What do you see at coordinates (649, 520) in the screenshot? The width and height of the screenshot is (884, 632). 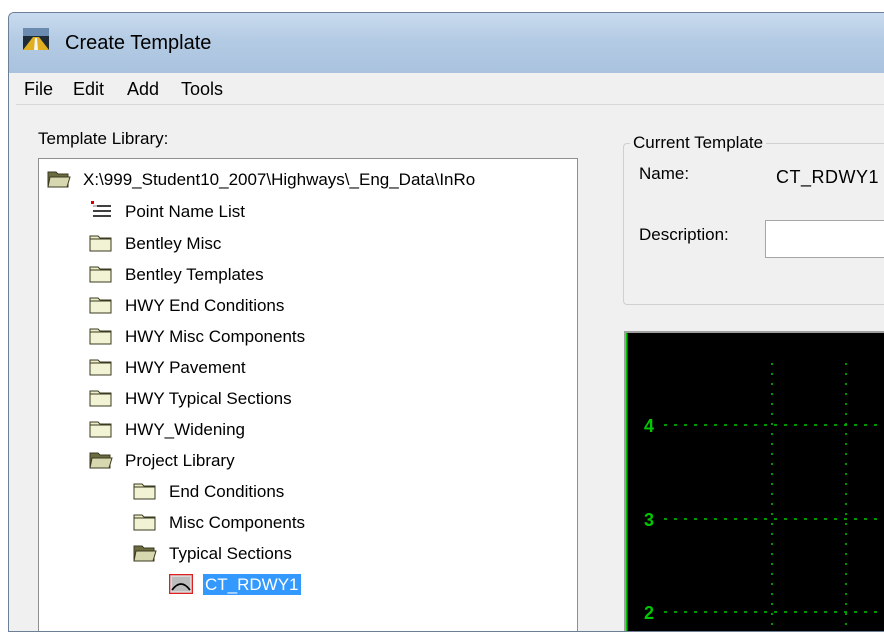 I see `y-tick-label: 3` at bounding box center [649, 520].